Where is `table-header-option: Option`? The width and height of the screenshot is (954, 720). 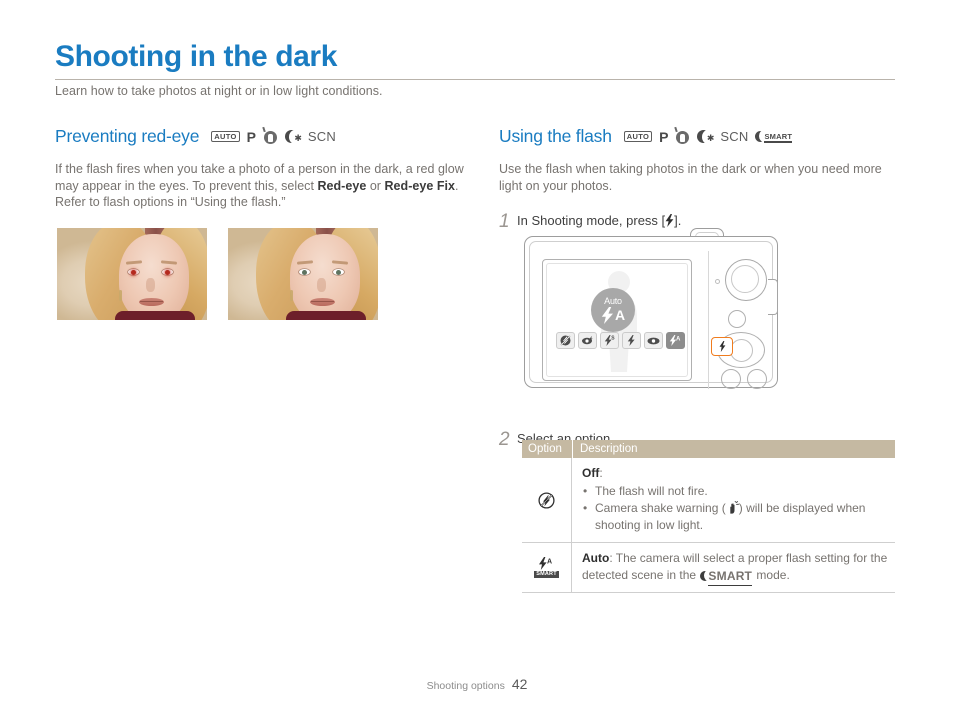 table-header-option: Option is located at coordinates (545, 449).